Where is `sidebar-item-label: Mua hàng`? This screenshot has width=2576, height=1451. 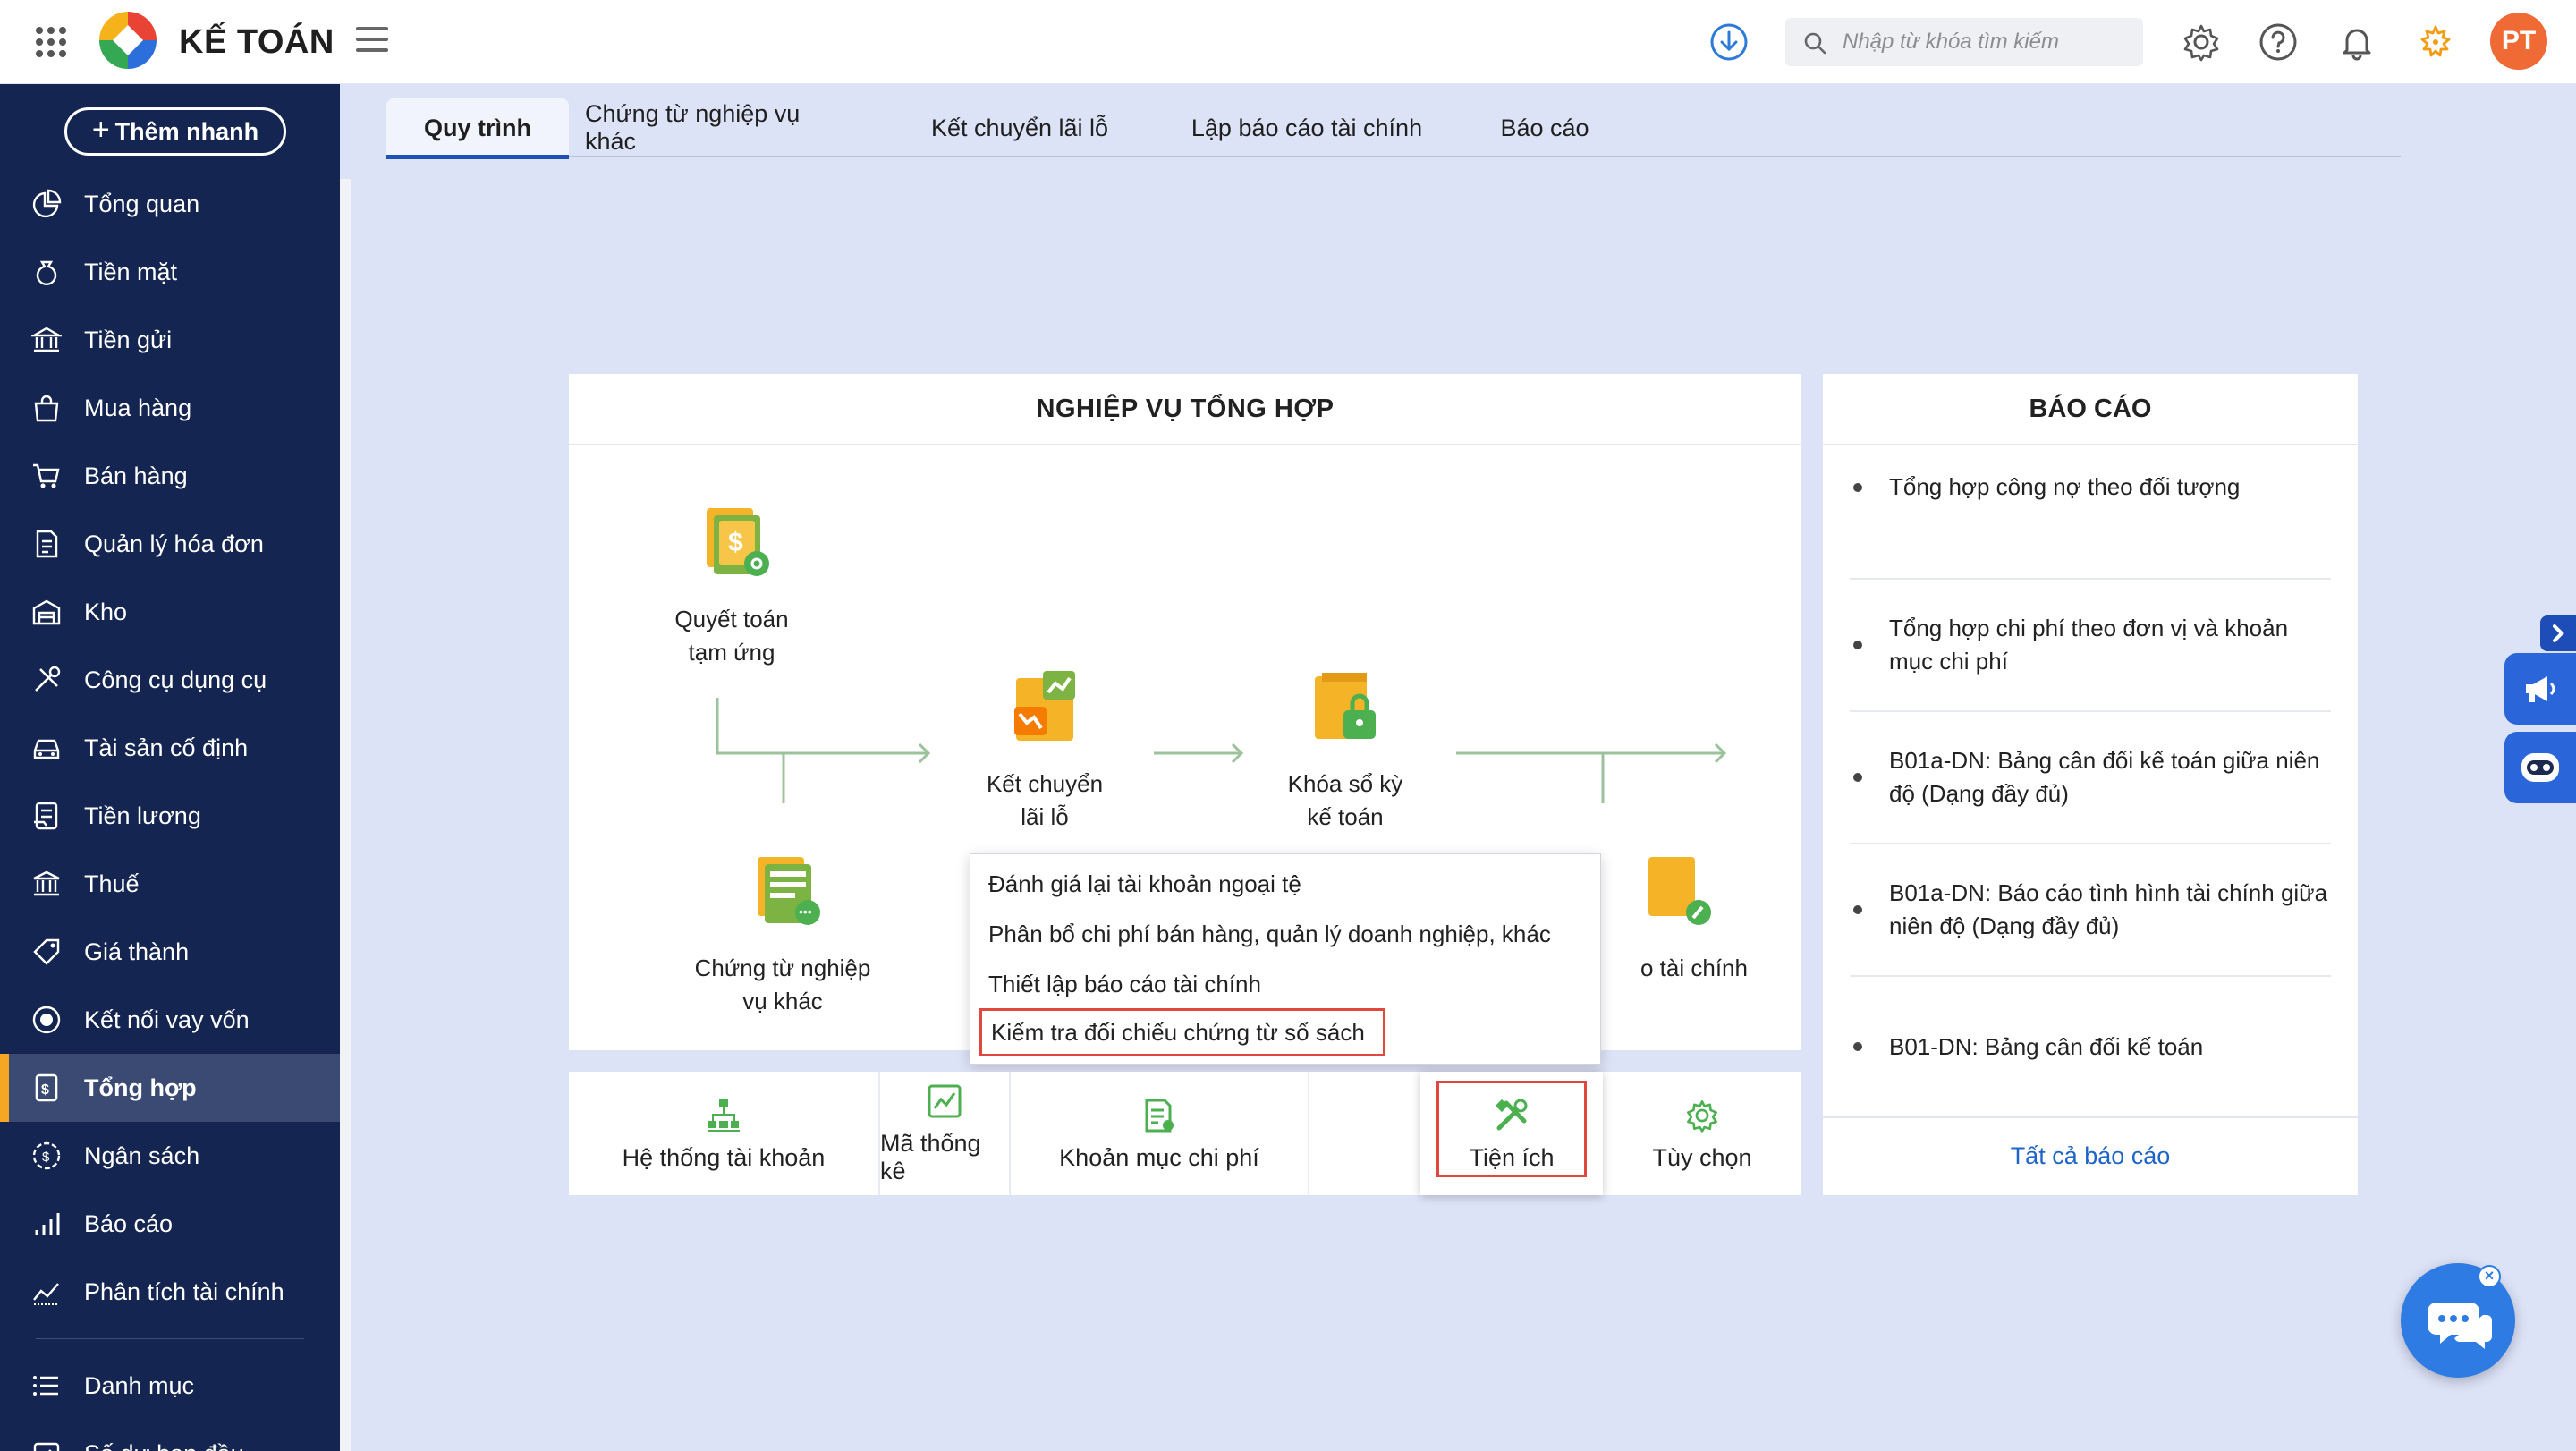
sidebar-item-label: Mua hàng is located at coordinates (138, 408).